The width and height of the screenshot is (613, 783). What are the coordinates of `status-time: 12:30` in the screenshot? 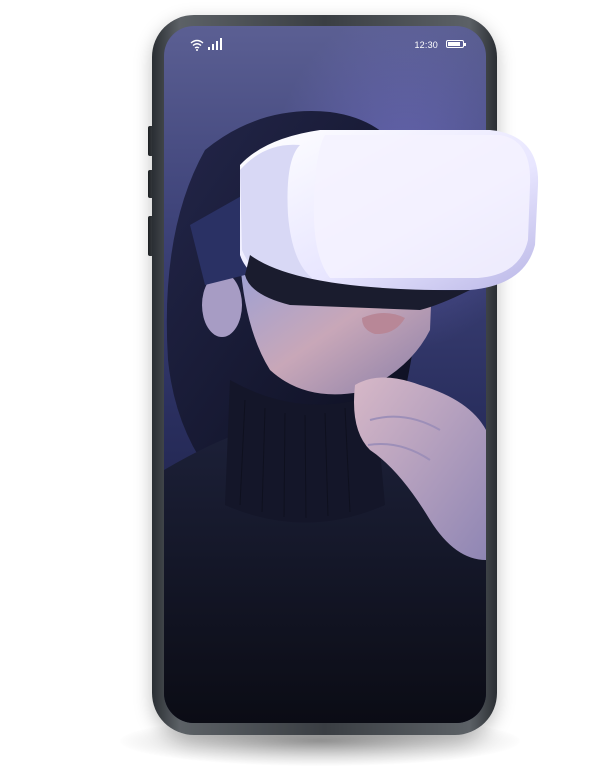 It's located at (426, 45).